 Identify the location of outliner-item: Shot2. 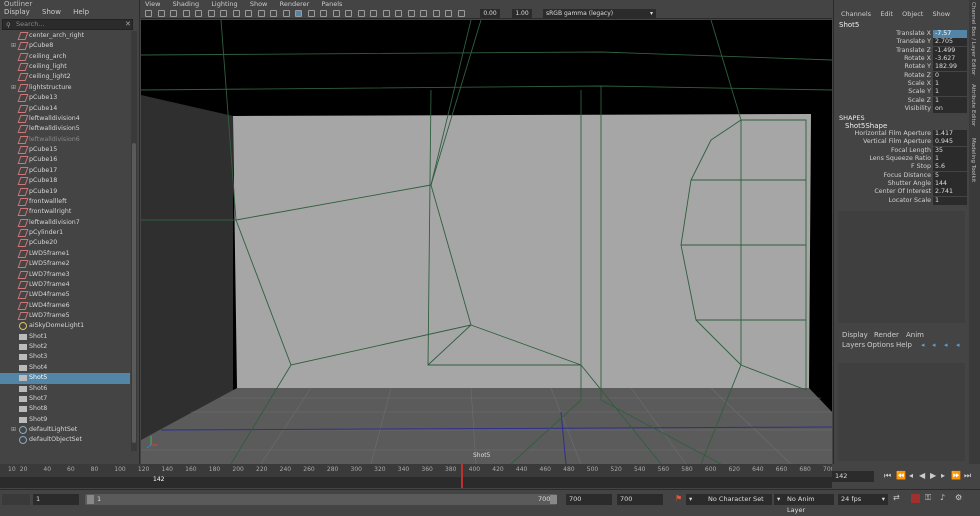
(65, 347).